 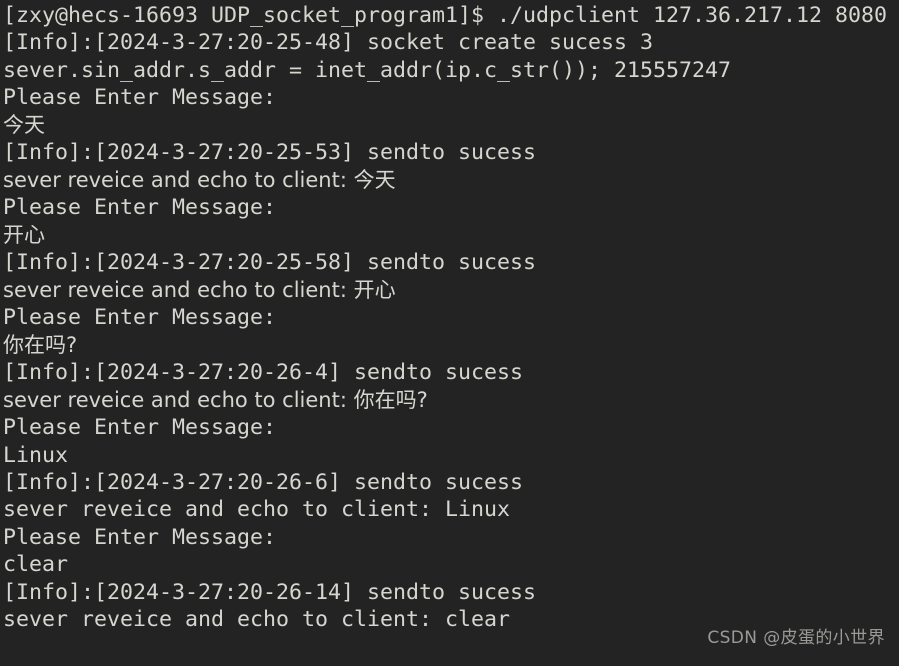 What do you see at coordinates (257, 620) in the screenshot?
I see `terminal-line: sever reveice and echo to client: clear` at bounding box center [257, 620].